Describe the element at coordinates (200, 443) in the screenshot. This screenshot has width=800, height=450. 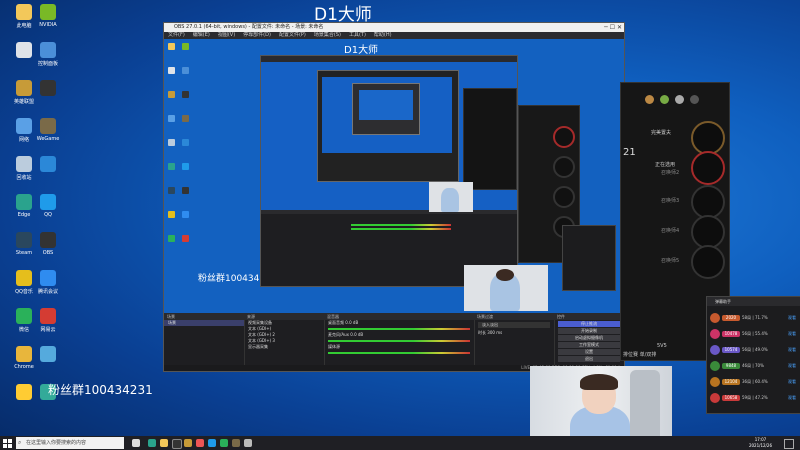
I see `app-taskbar-icon` at that location.